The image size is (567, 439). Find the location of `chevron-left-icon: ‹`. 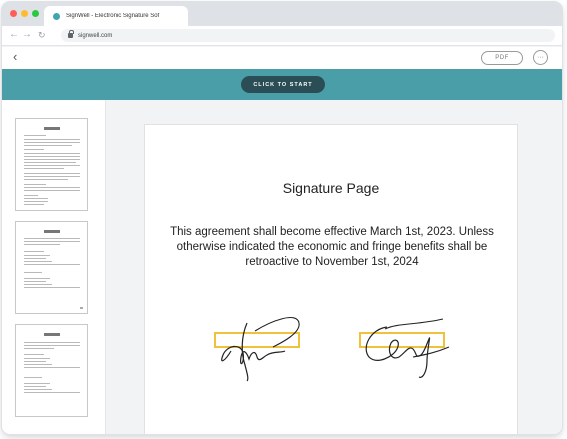

chevron-left-icon: ‹ is located at coordinates (15, 57).